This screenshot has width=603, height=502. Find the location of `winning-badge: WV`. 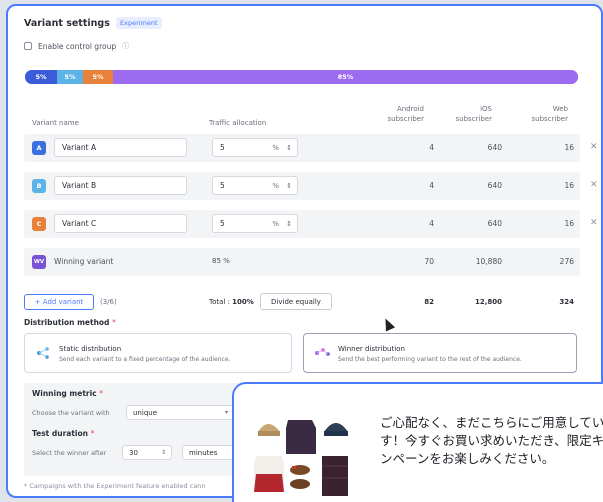

winning-badge: WV is located at coordinates (39, 262).